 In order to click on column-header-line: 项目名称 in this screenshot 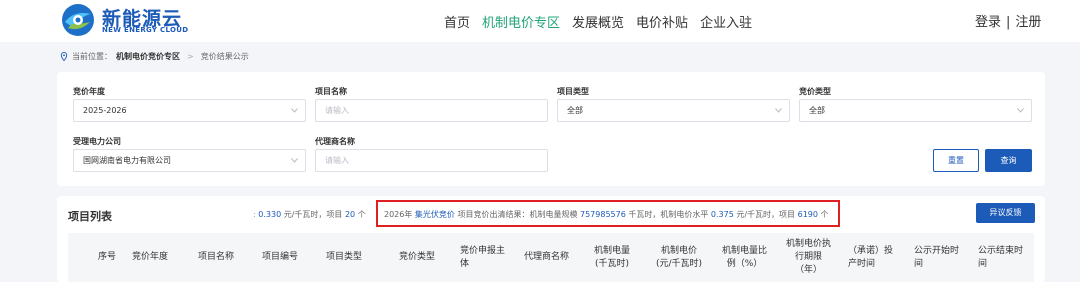, I will do `click(216, 257)`.